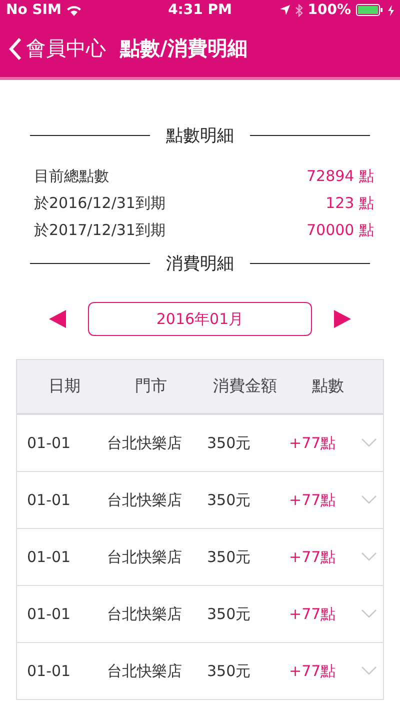  I want to click on column-header: 點數, so click(328, 386).